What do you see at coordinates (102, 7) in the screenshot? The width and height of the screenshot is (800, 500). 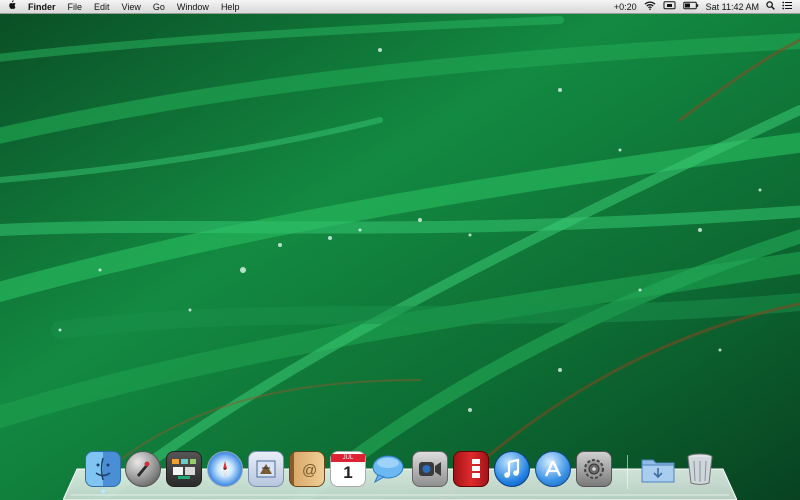 I see `menu-edit: Edit` at bounding box center [102, 7].